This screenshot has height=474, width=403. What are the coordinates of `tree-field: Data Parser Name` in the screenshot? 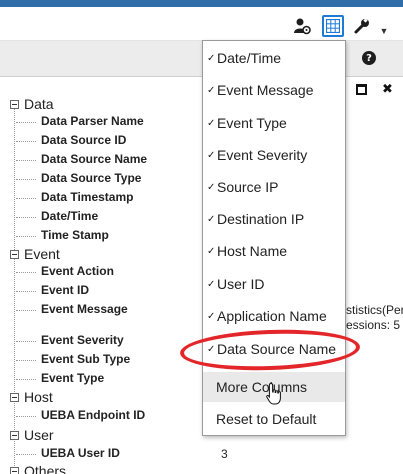 It's located at (80, 121).